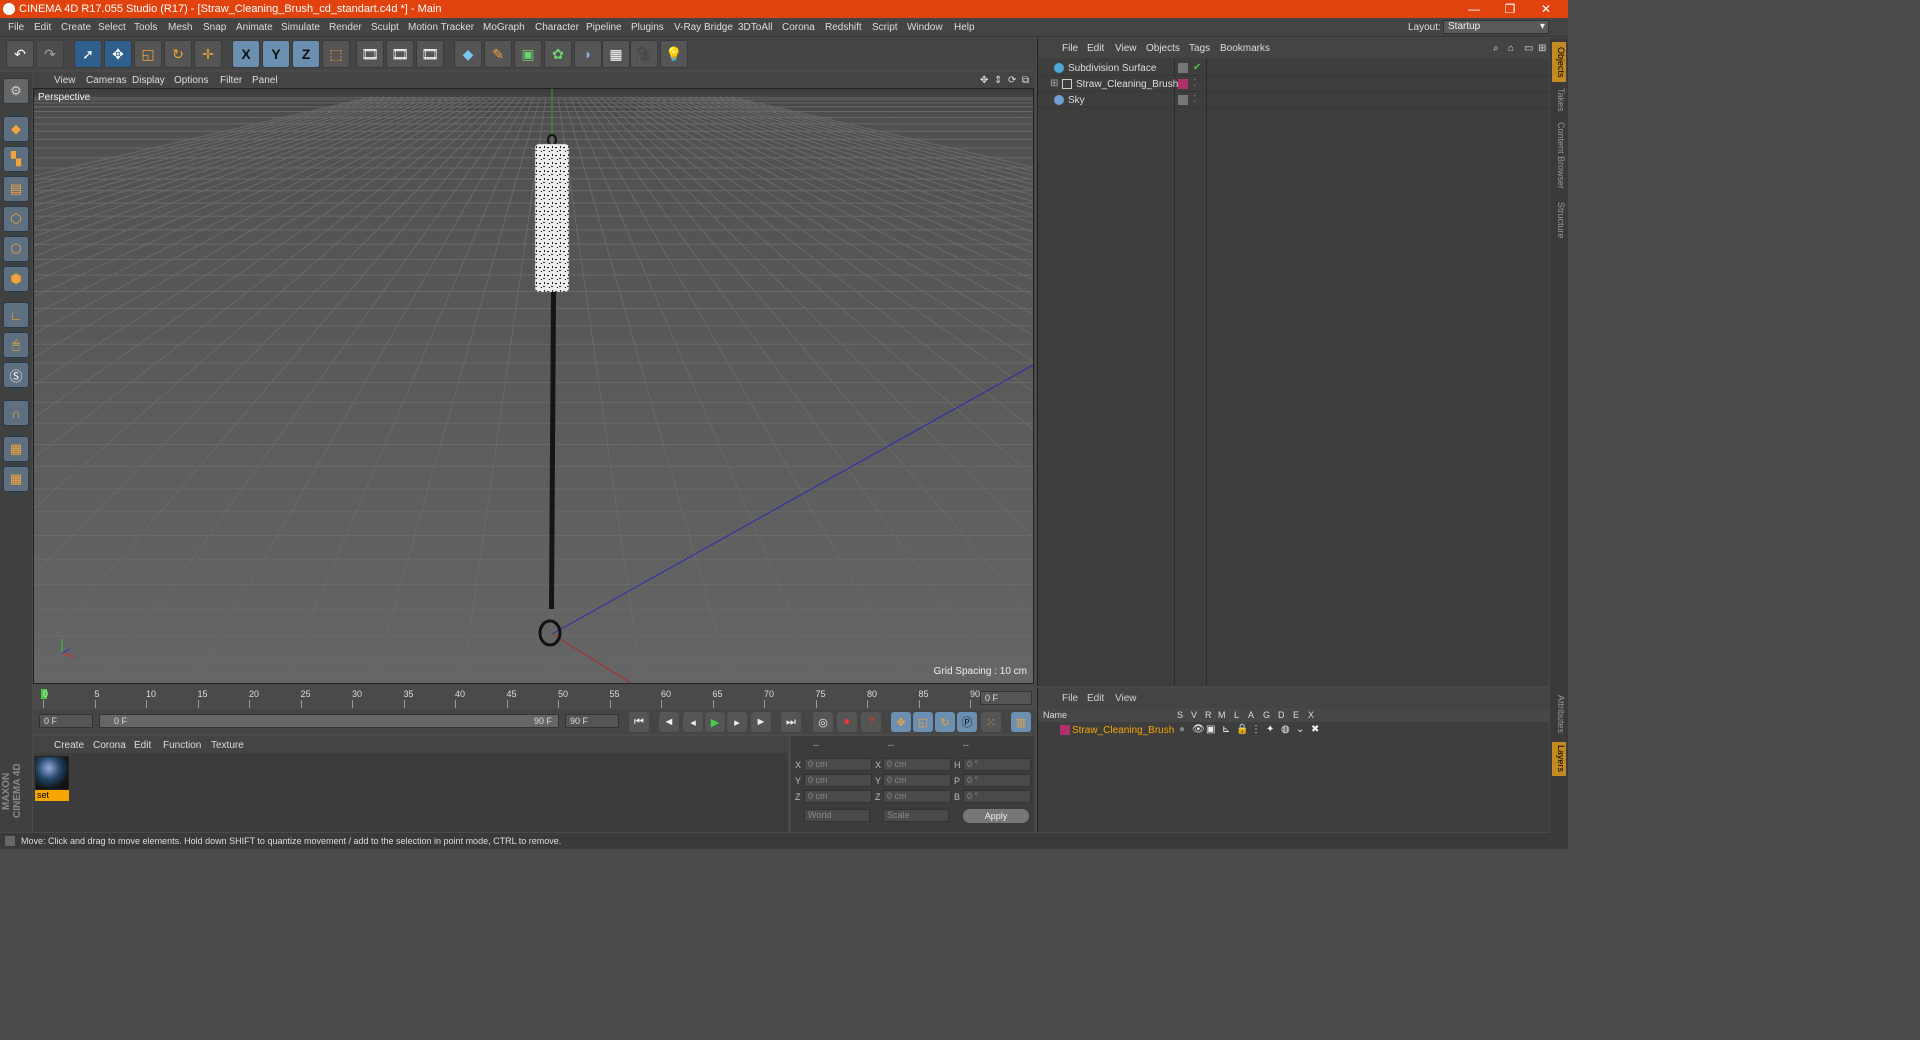 Image resolution: width=1920 pixels, height=1040 pixels. I want to click on previous-frame-icon: ◂, so click(693, 722).